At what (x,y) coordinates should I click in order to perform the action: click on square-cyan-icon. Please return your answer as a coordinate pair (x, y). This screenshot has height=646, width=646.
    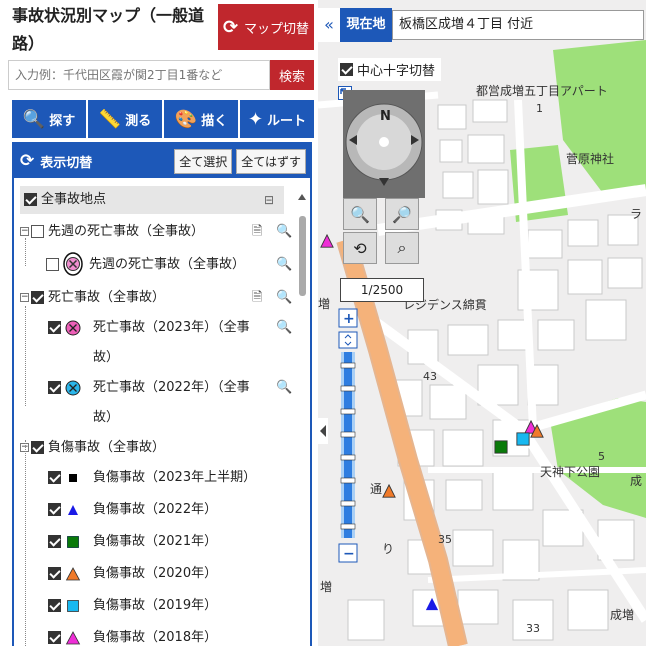
    Looking at the image, I should click on (73, 606).